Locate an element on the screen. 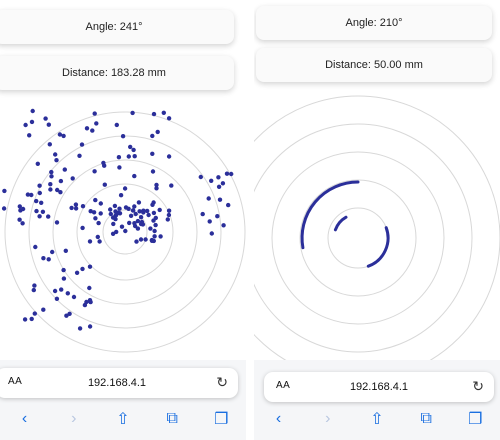 The height and width of the screenshot is (440, 500). radar-arc is located at coordinates (378, 247).